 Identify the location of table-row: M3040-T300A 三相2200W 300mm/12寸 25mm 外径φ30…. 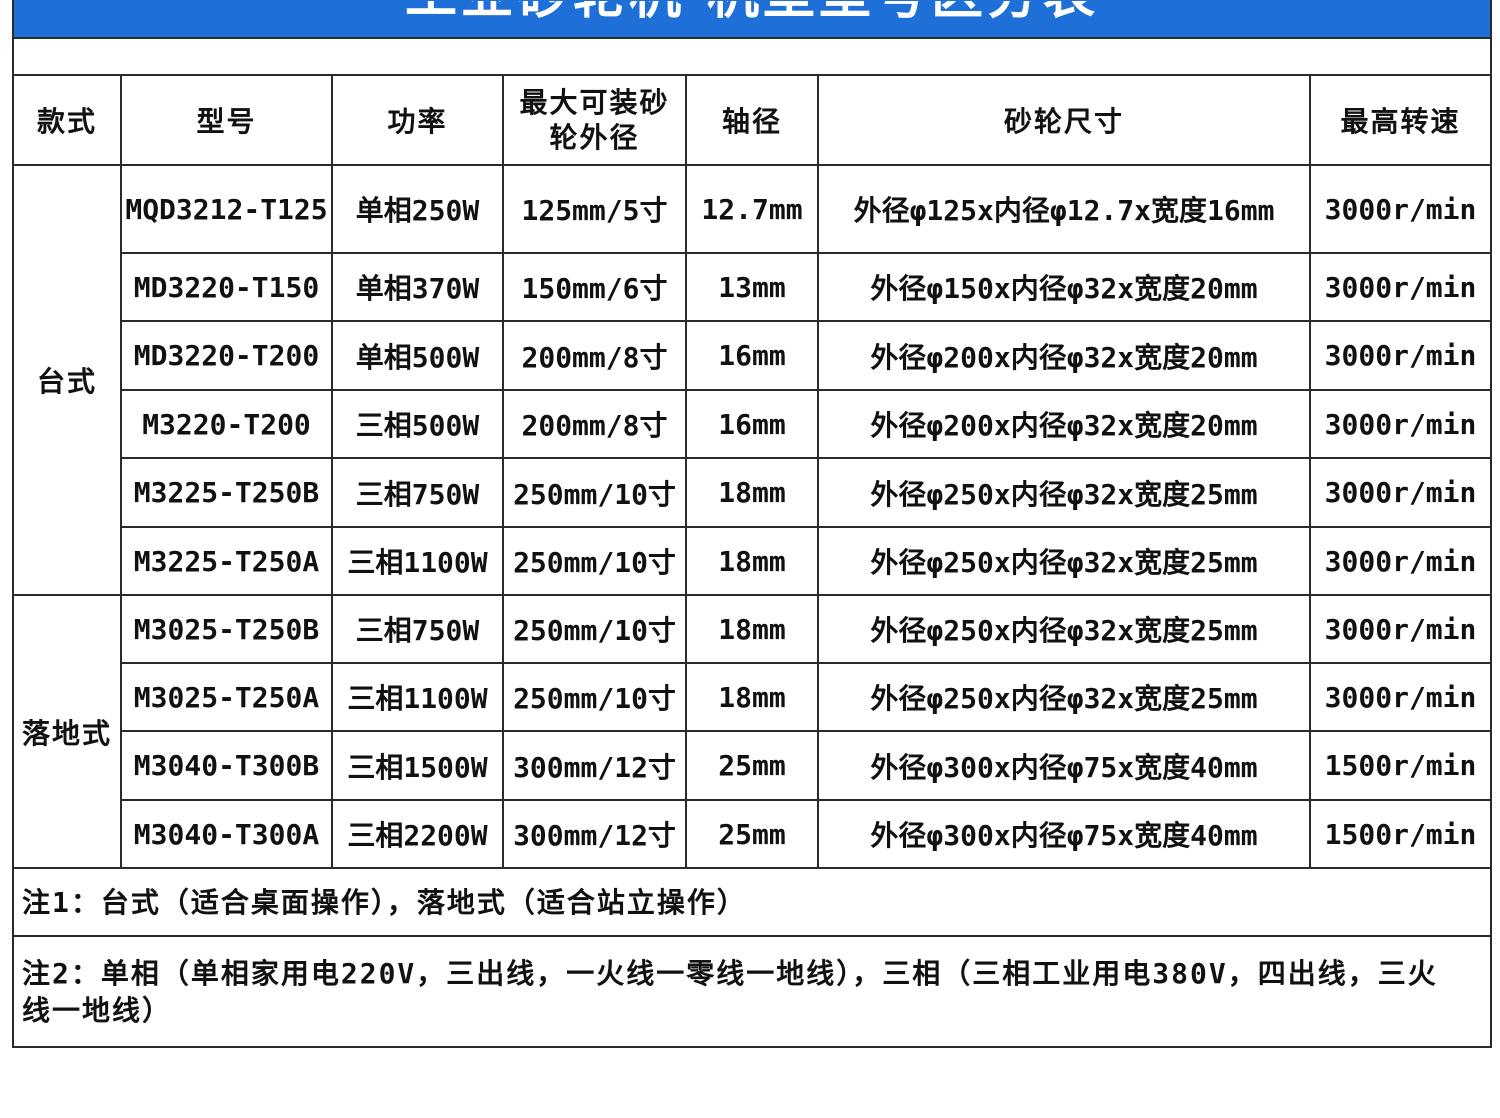
(753, 834).